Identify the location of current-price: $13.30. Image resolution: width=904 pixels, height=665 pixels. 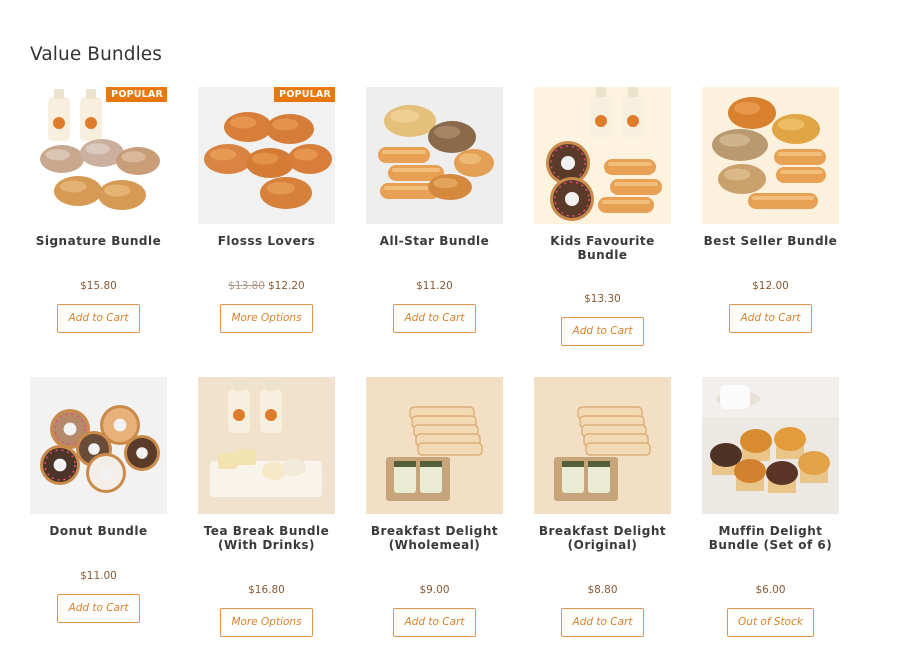
(602, 299).